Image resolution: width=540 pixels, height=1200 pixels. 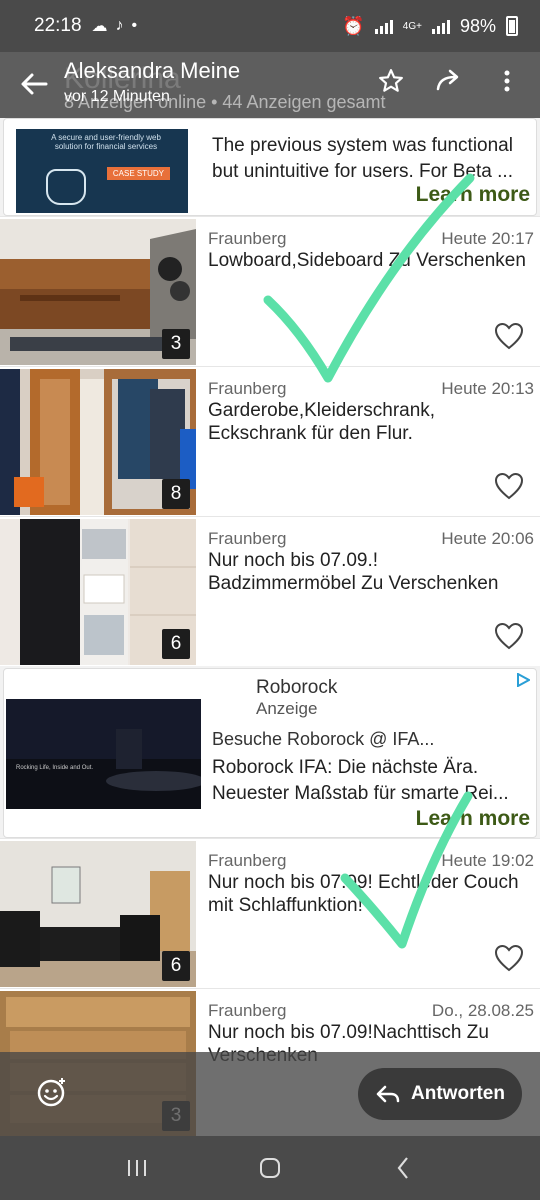 What do you see at coordinates (117, 96) in the screenshot?
I see `page-subtitle: vor 12 Minuten` at bounding box center [117, 96].